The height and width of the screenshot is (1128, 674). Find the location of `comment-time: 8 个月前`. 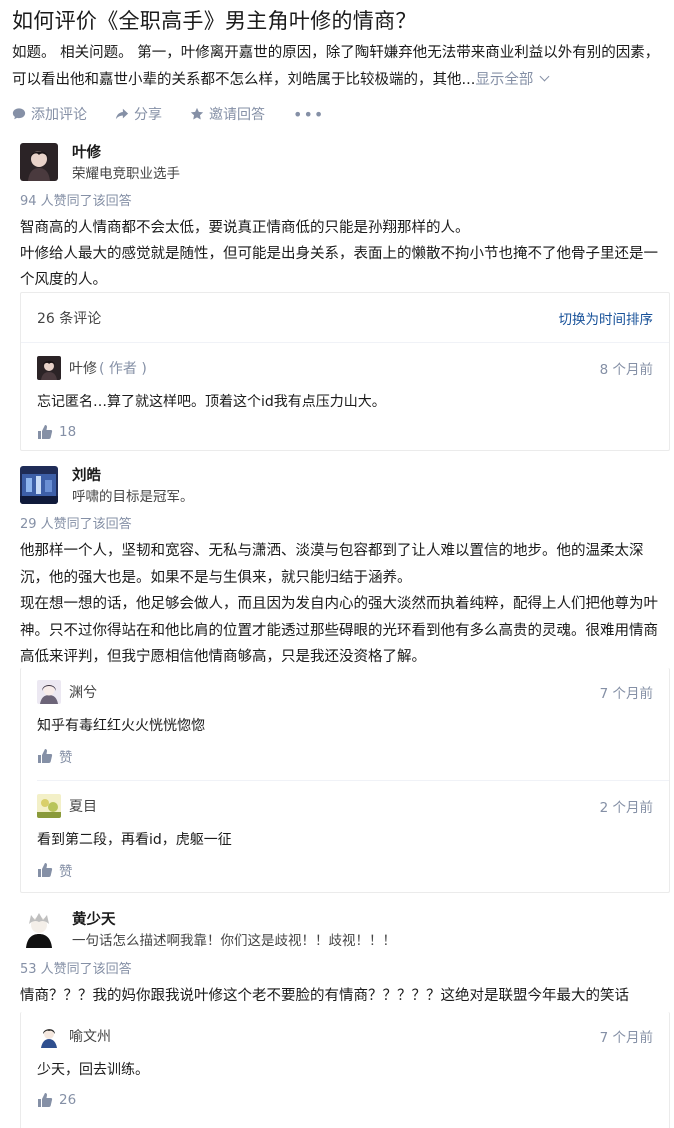

comment-time: 8 个月前 is located at coordinates (626, 370).